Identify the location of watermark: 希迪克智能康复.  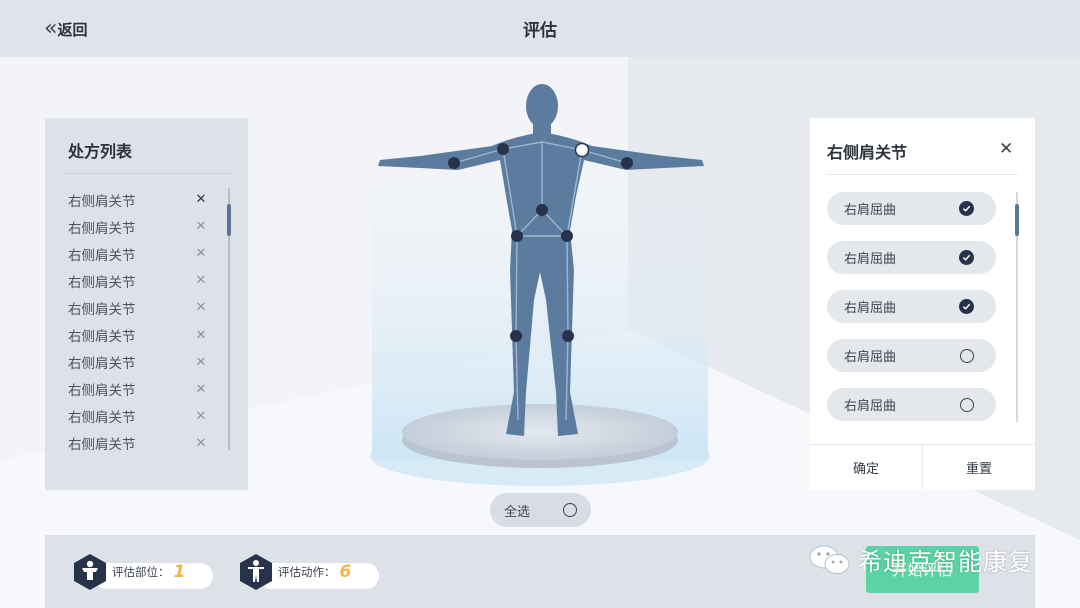
(920, 559).